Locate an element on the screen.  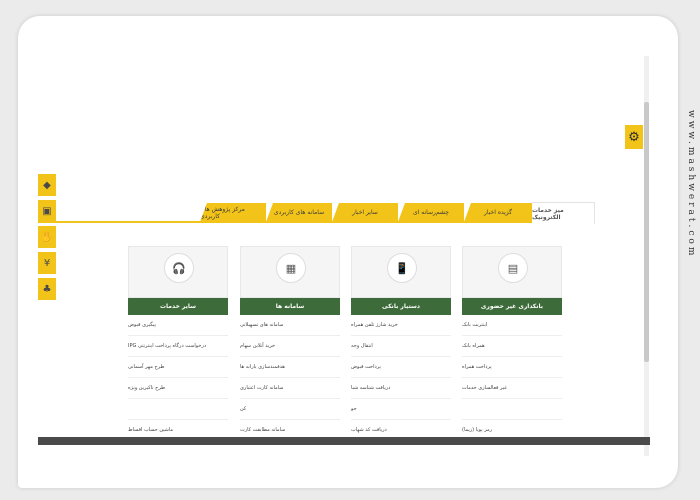
tab-research: مرکز پژوهش های کاربردی is located at coordinates (233, 212).